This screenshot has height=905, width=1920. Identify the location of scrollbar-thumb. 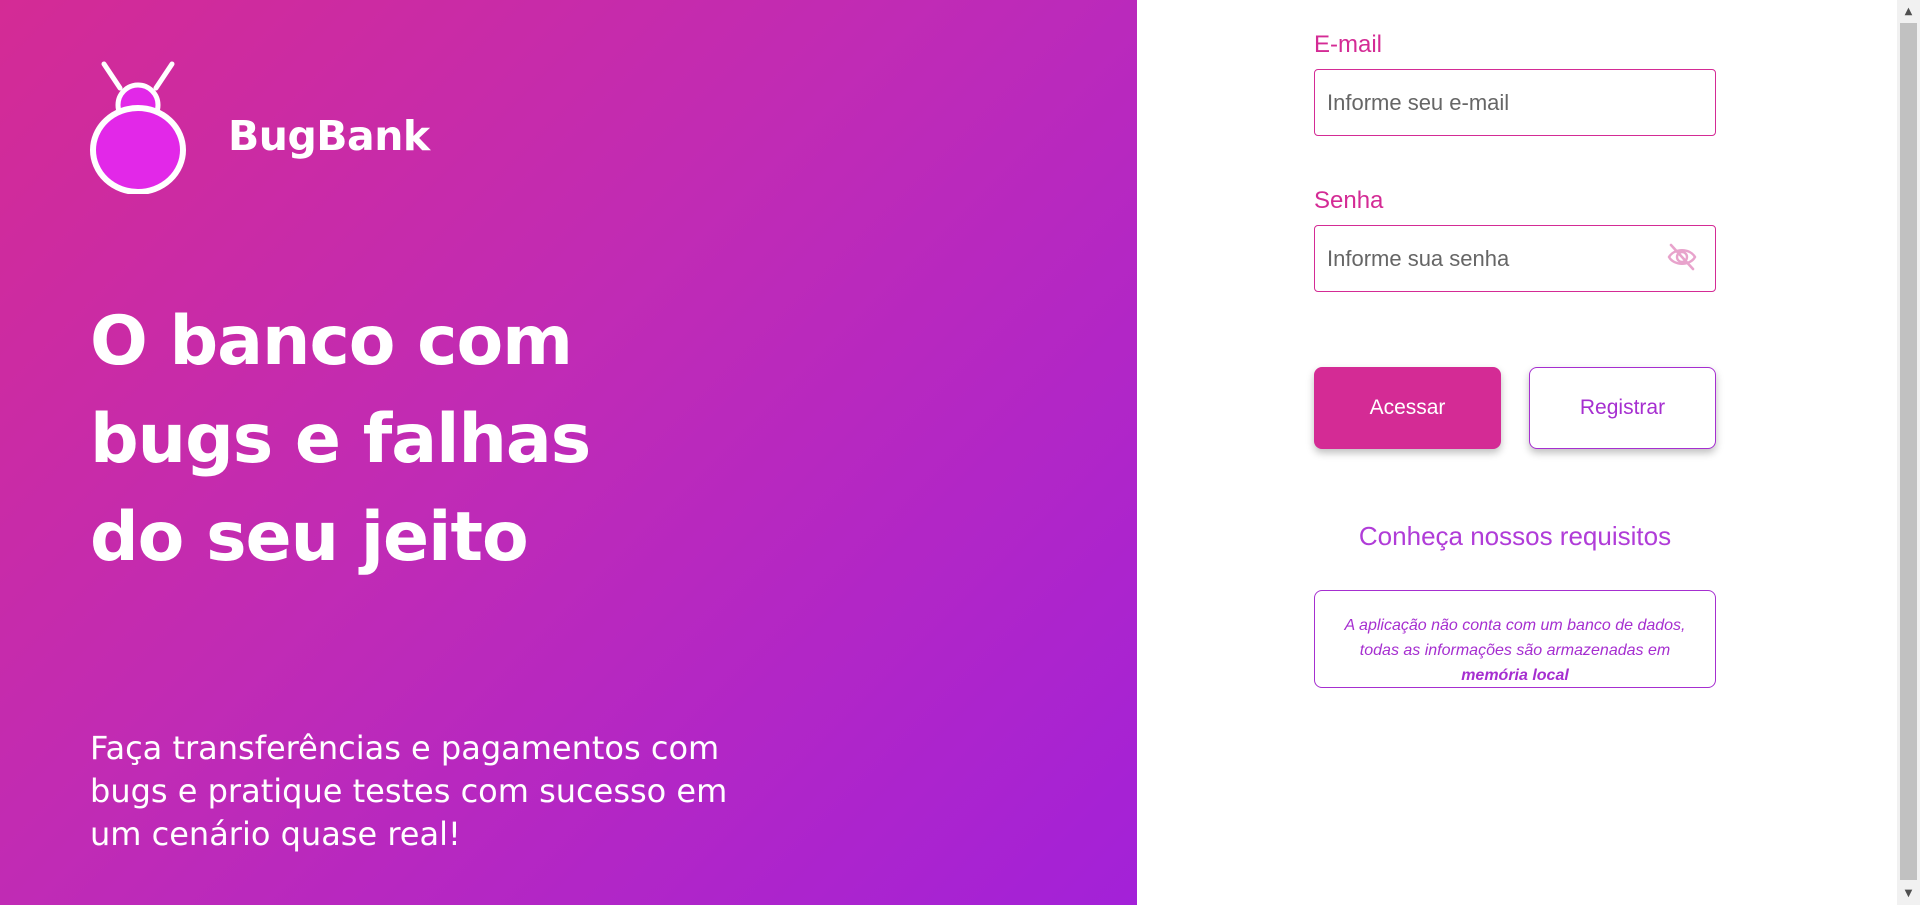
(1908, 451).